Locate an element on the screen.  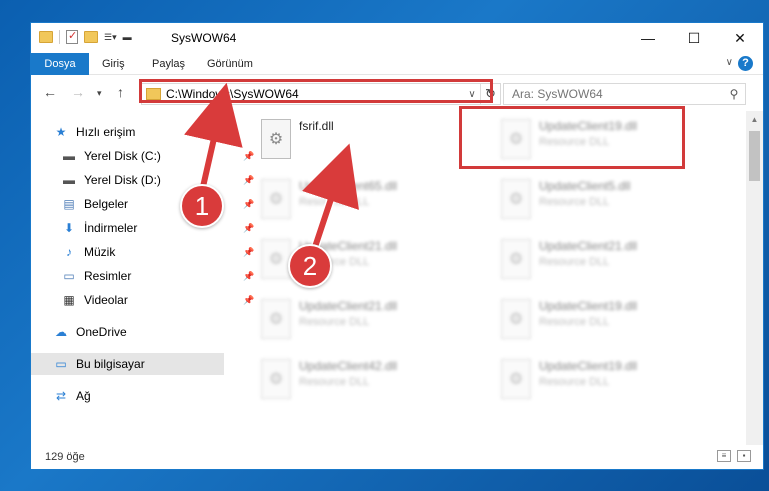
videos-icon: ▦ is located at coordinates (69, 300).